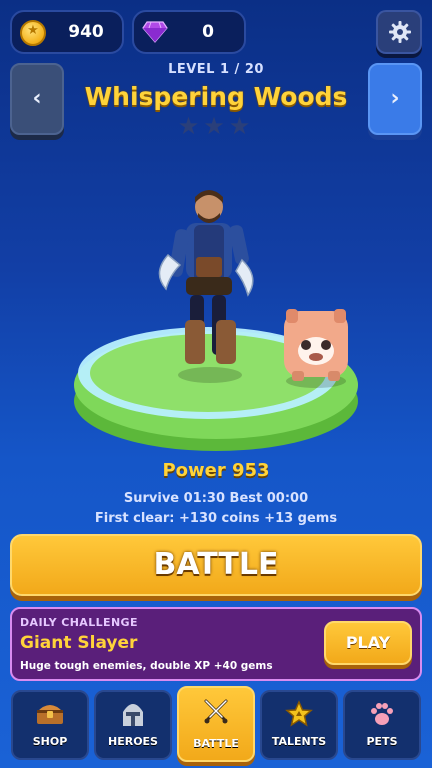  I want to click on coin-amount: 940, so click(86, 32).